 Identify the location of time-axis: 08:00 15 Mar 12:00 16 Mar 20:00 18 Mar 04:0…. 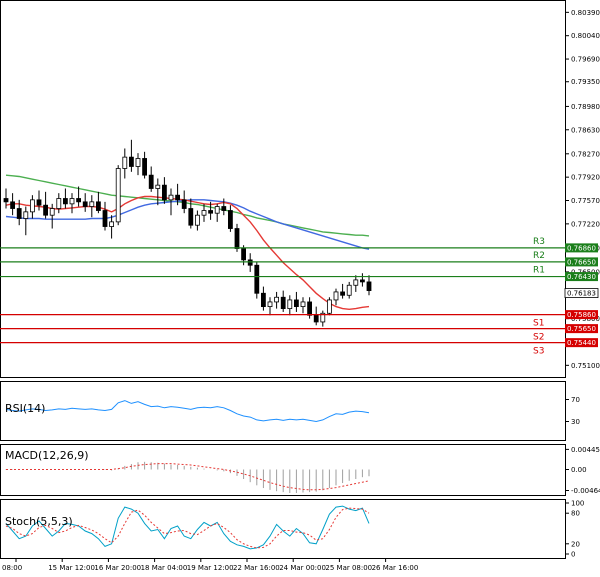
(210, 565).